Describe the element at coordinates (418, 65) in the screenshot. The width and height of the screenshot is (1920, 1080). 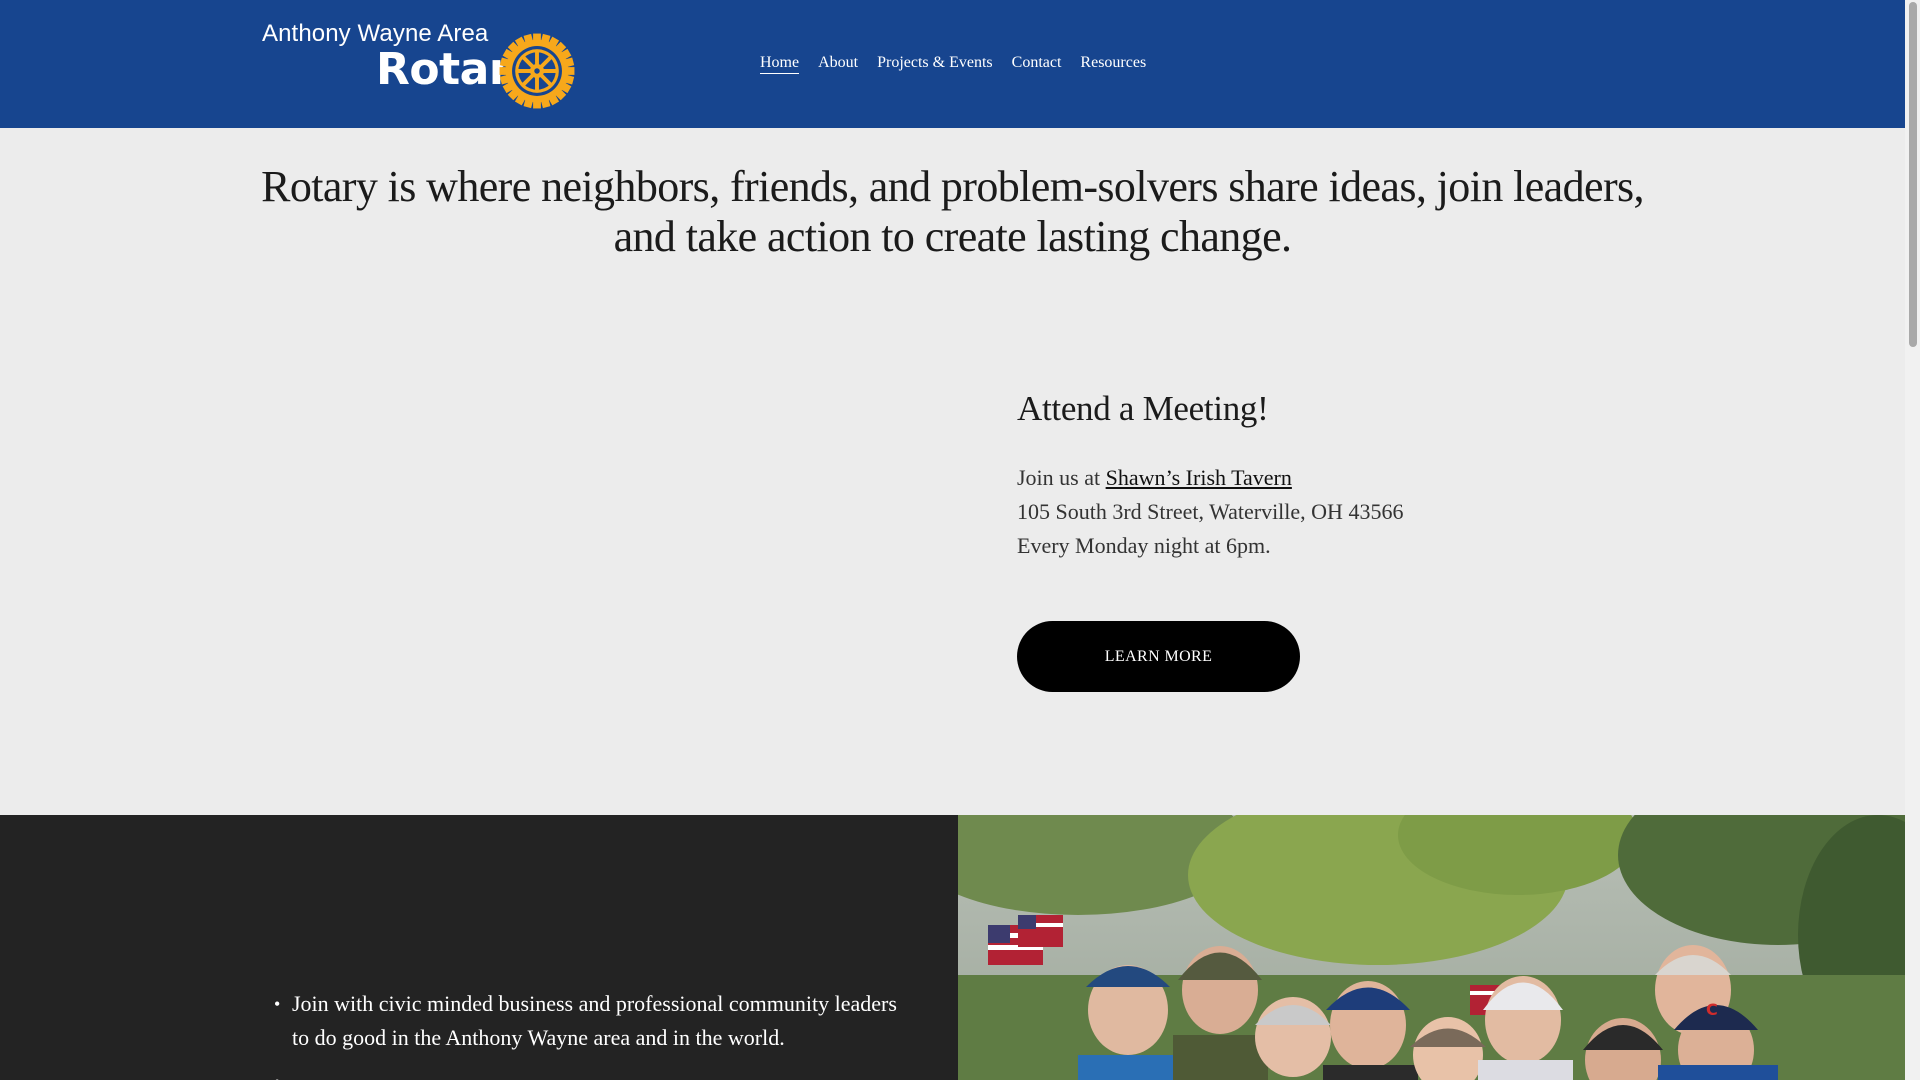
I see `site-logo: Anthony Wayne Area Rotary` at that location.